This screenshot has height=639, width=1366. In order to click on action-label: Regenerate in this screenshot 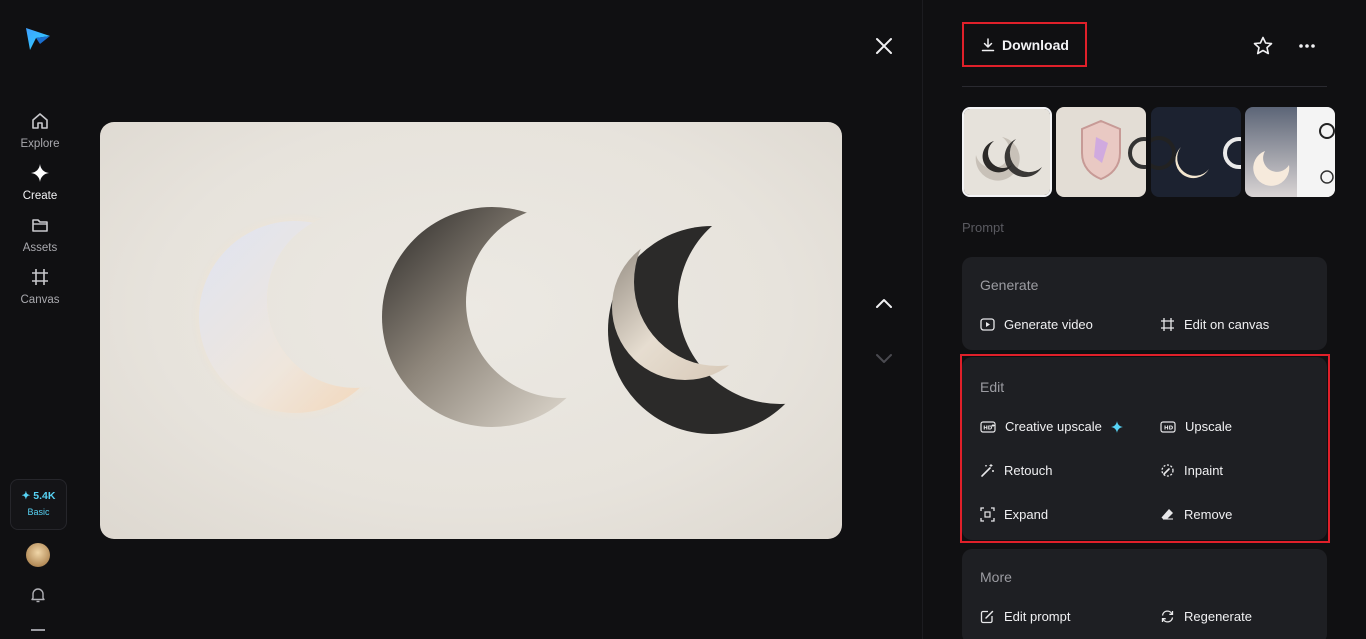, I will do `click(1218, 616)`.